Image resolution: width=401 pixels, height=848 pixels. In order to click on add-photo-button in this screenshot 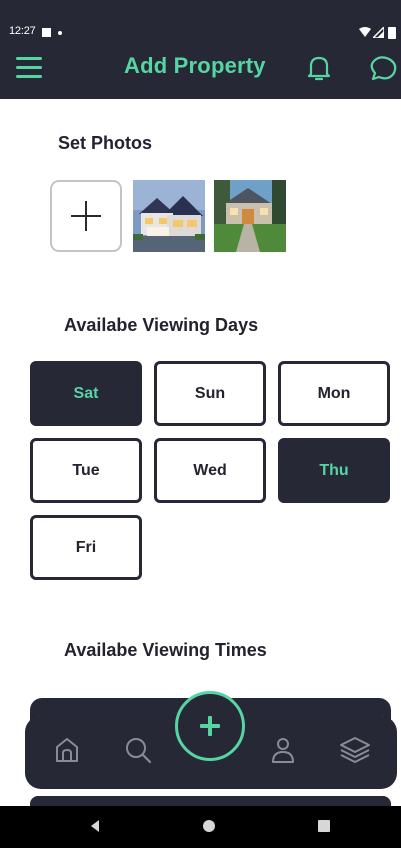, I will do `click(86, 216)`.